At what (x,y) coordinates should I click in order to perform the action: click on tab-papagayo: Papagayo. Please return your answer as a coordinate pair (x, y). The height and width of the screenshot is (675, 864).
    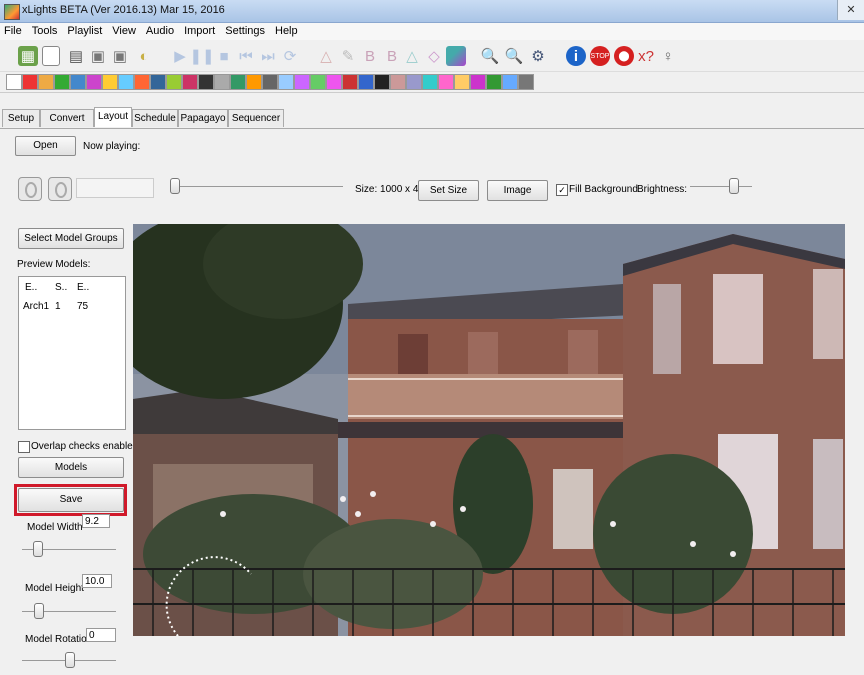
    Looking at the image, I should click on (203, 118).